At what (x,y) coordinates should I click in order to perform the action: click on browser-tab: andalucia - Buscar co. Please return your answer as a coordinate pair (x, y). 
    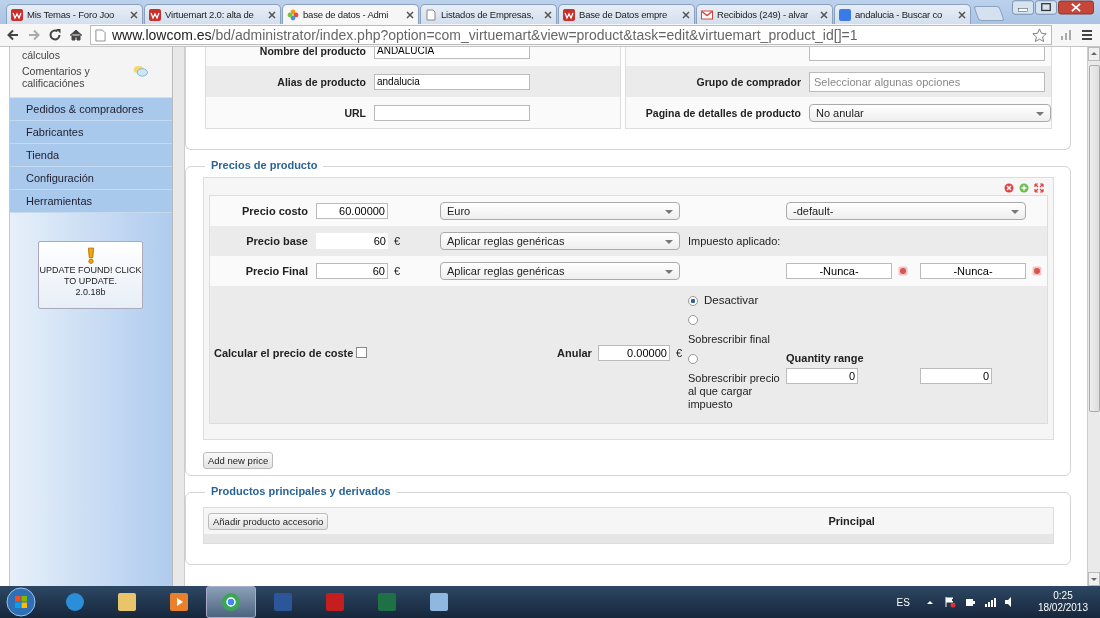
    Looking at the image, I should click on (902, 14).